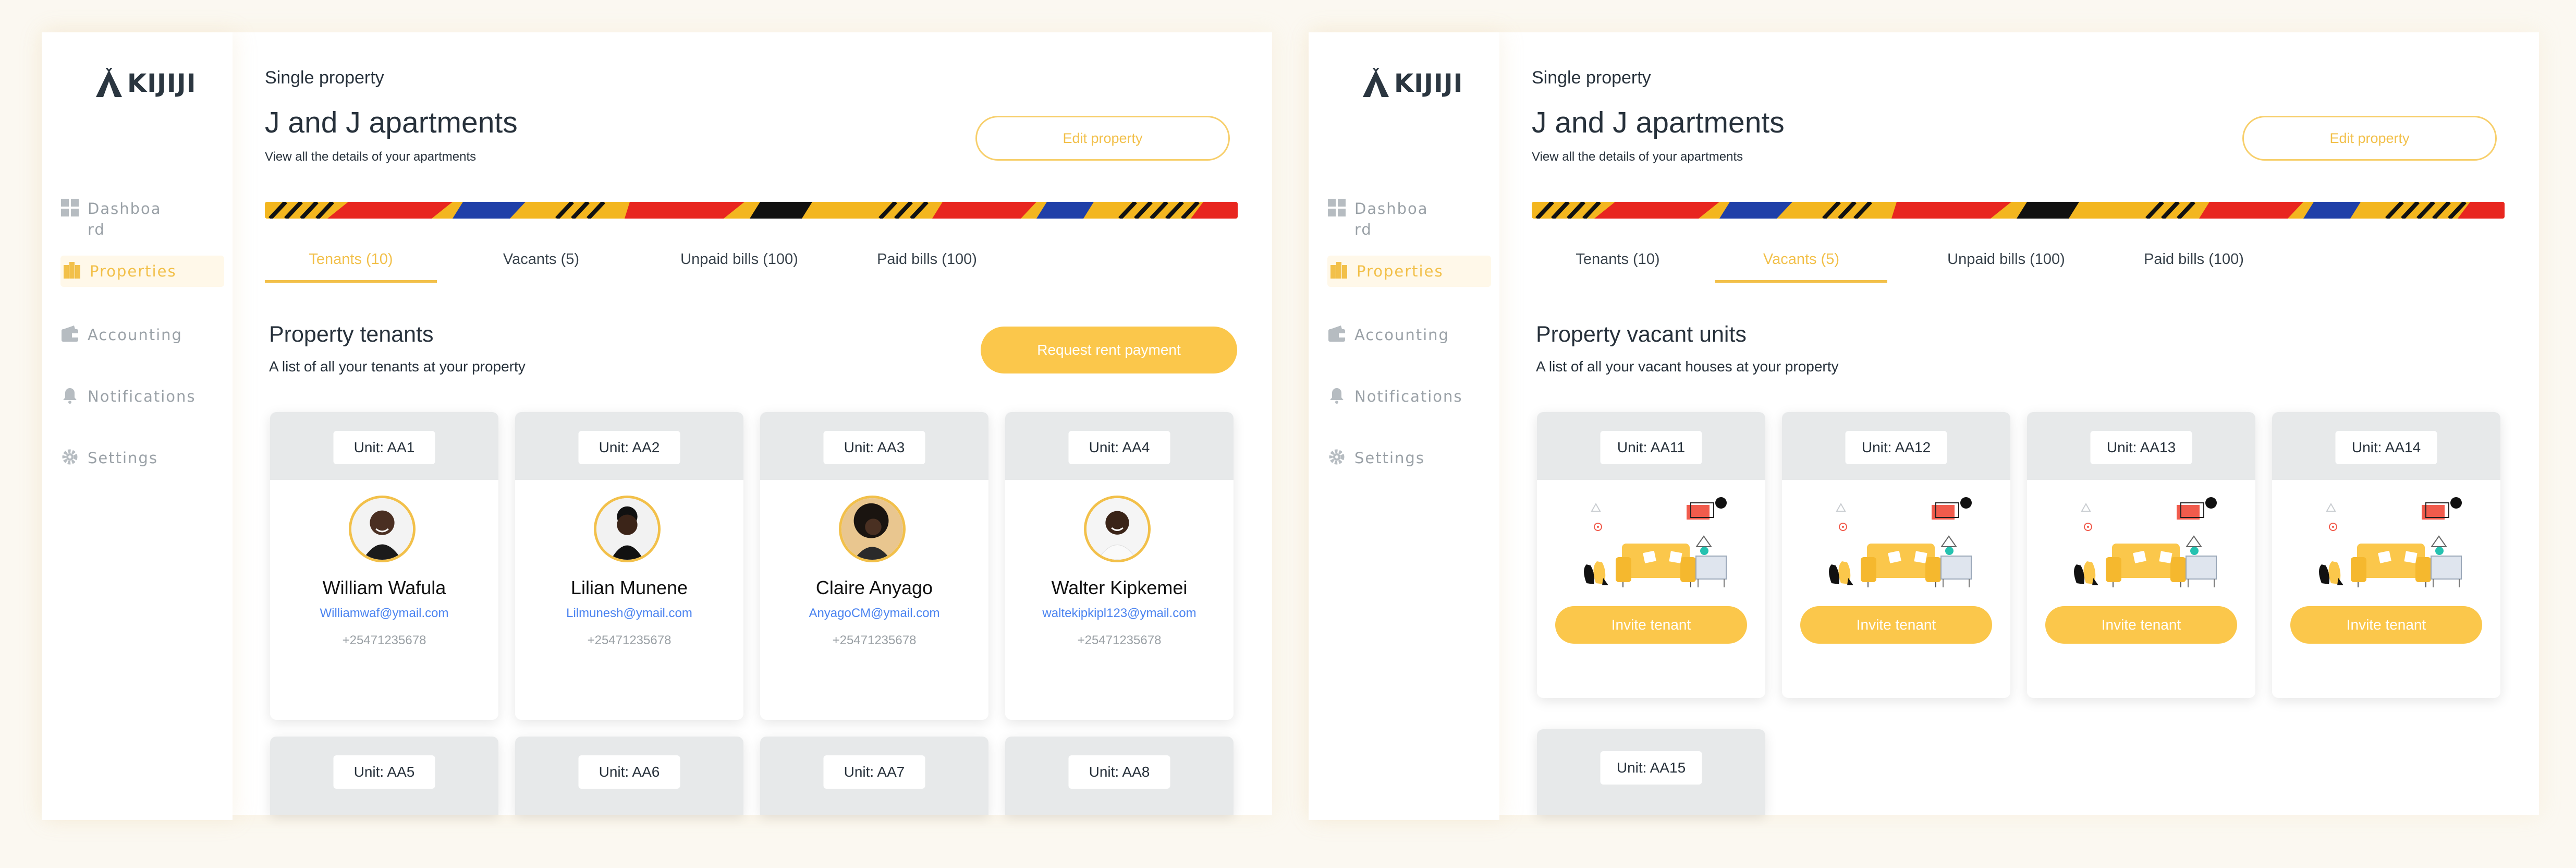  What do you see at coordinates (351, 334) in the screenshot?
I see `section-title: Property tenants` at bounding box center [351, 334].